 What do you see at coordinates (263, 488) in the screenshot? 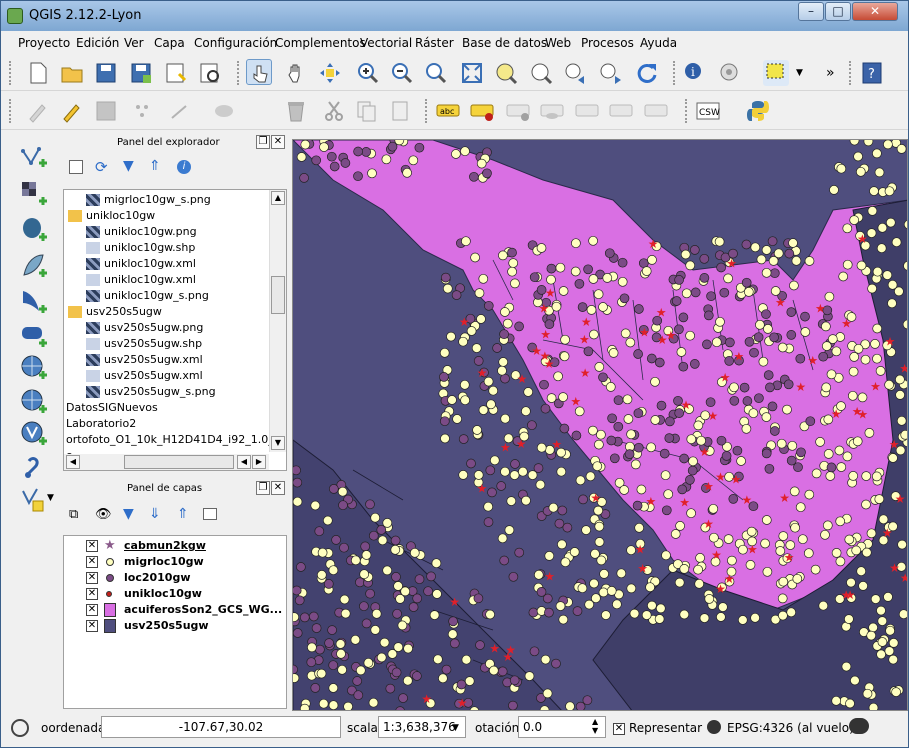
I see `float-layers-panel-button: ❐` at bounding box center [263, 488].